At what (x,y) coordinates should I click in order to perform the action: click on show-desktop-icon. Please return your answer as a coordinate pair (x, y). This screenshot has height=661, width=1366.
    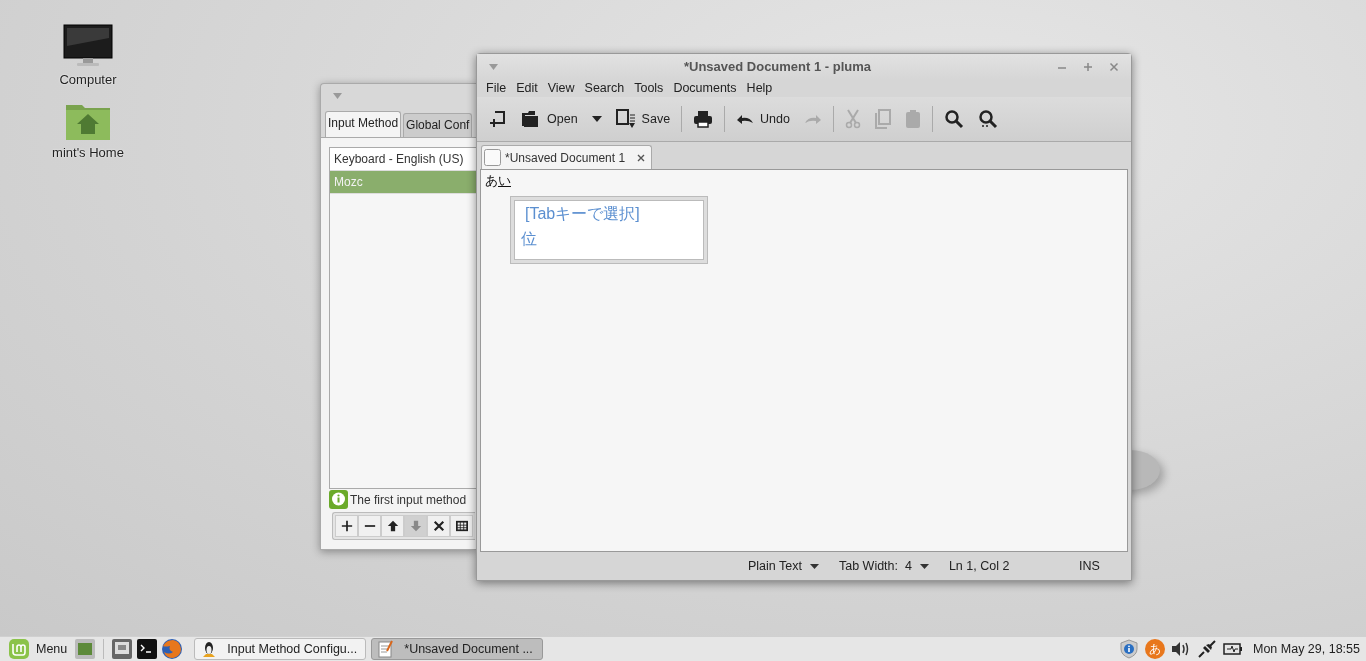
    Looking at the image, I should click on (85, 649).